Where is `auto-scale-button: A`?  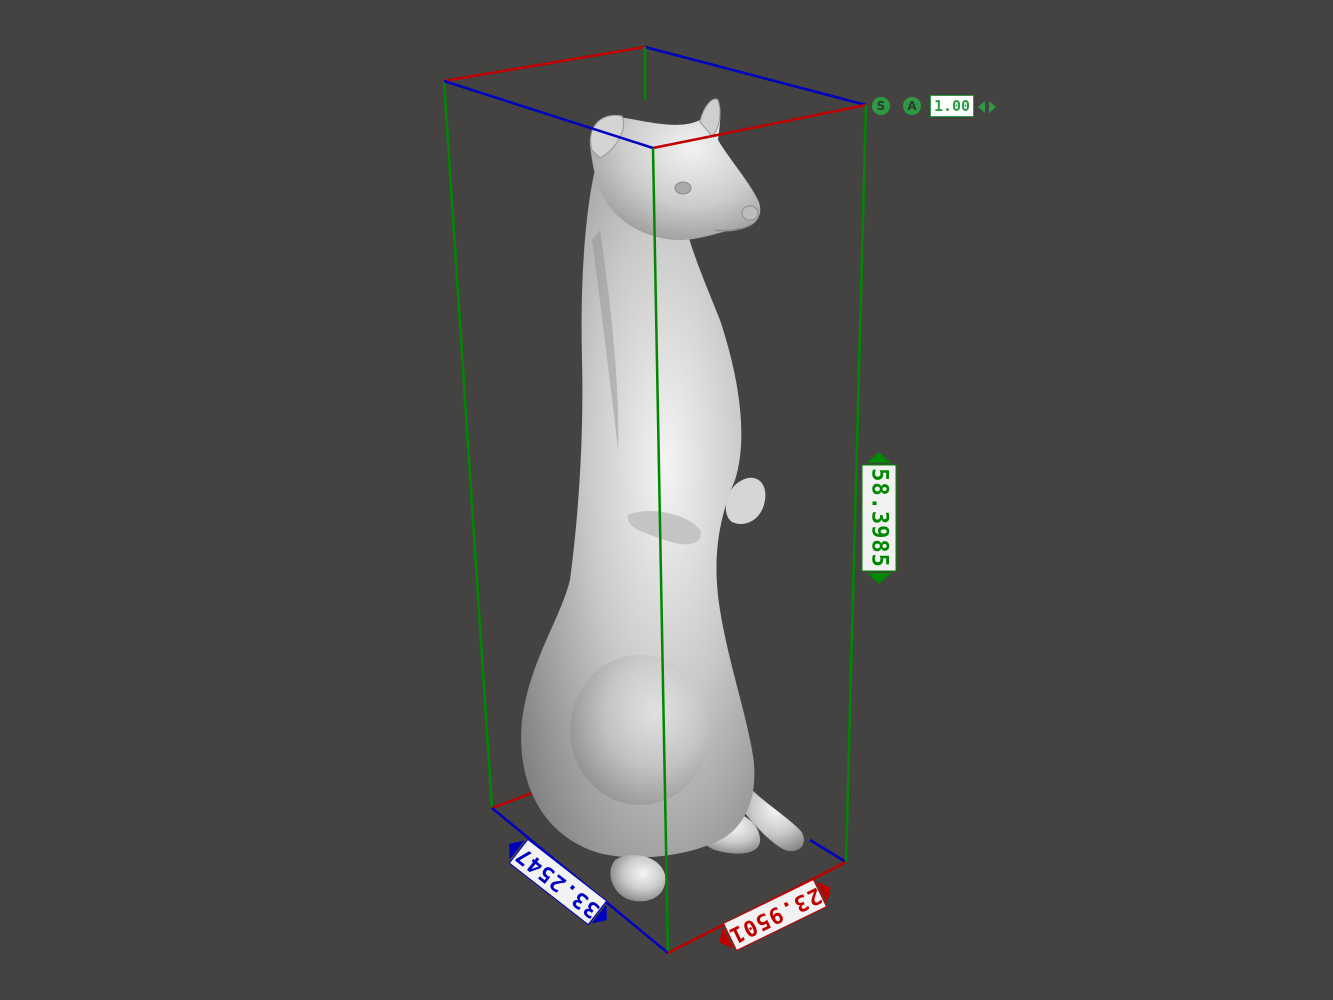 auto-scale-button: A is located at coordinates (912, 106).